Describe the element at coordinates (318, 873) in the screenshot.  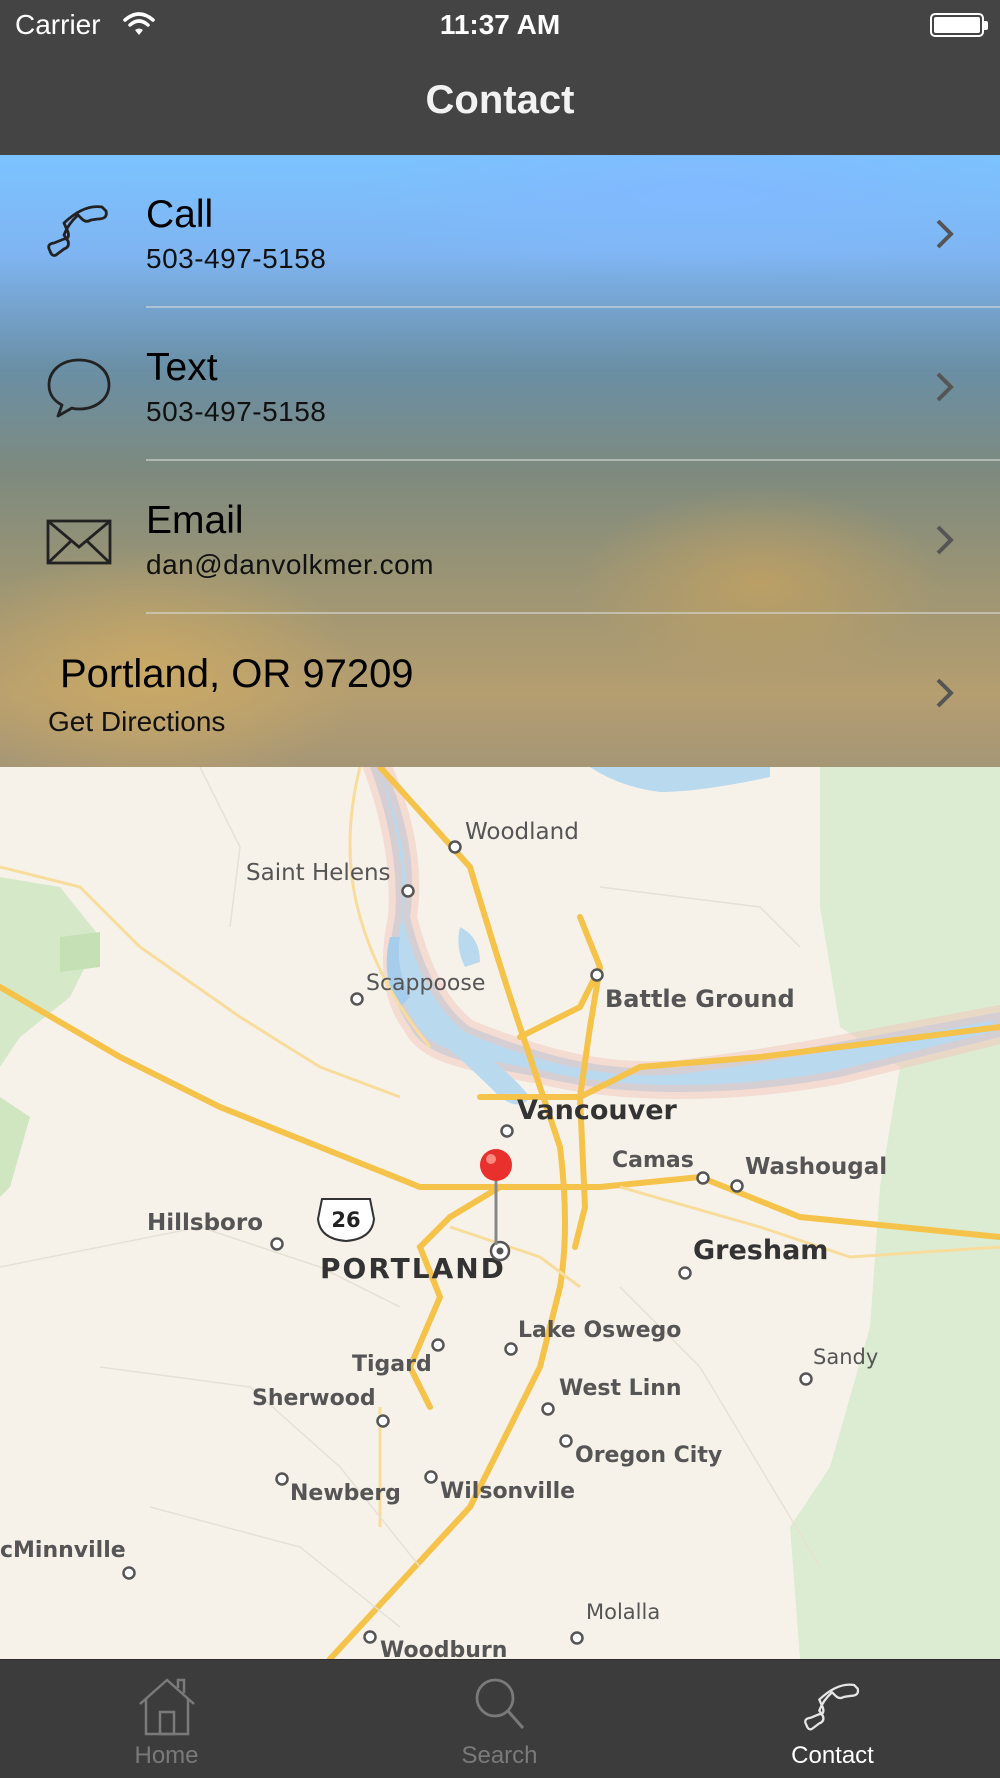
I see `map-label: Saint Helens` at that location.